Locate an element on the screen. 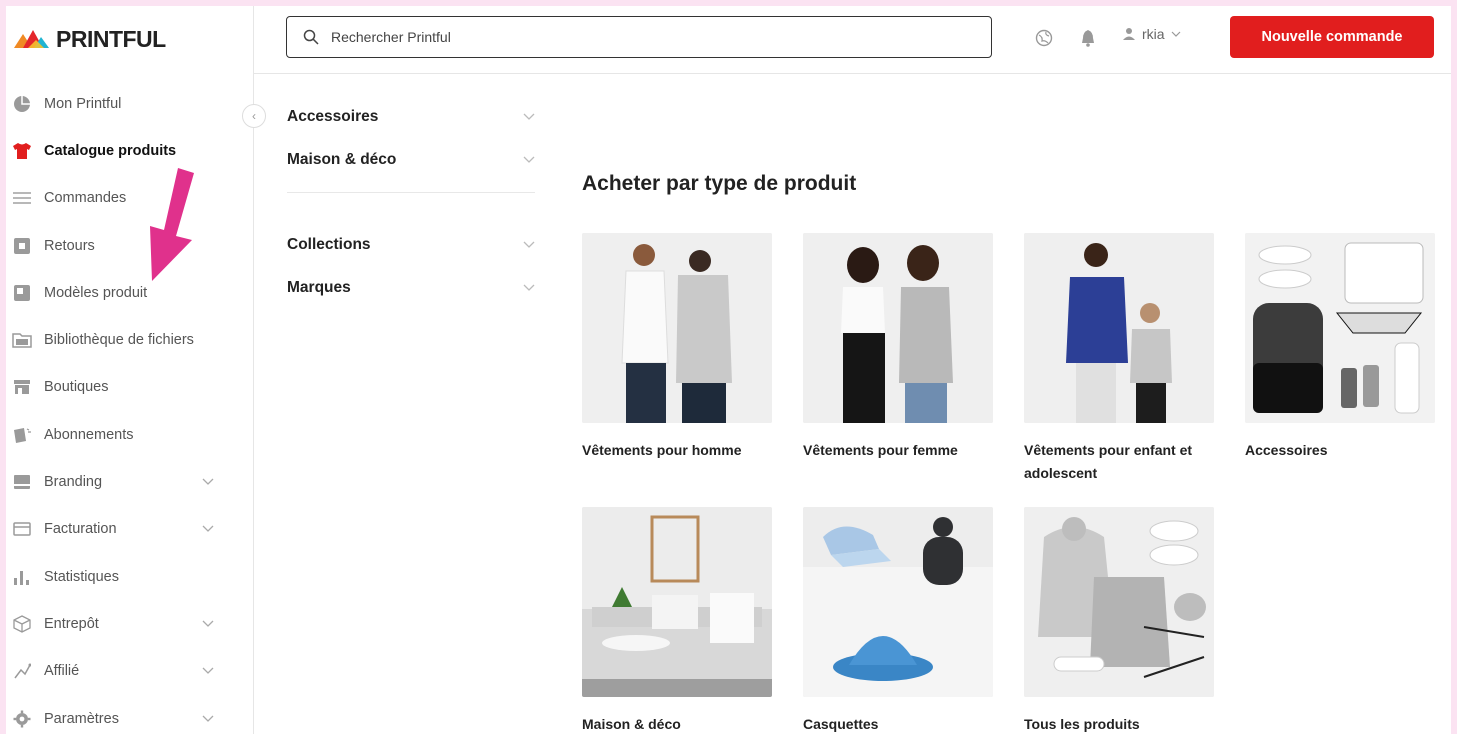 The image size is (1457, 734). sidebar-item-label: Commandes is located at coordinates (85, 198).